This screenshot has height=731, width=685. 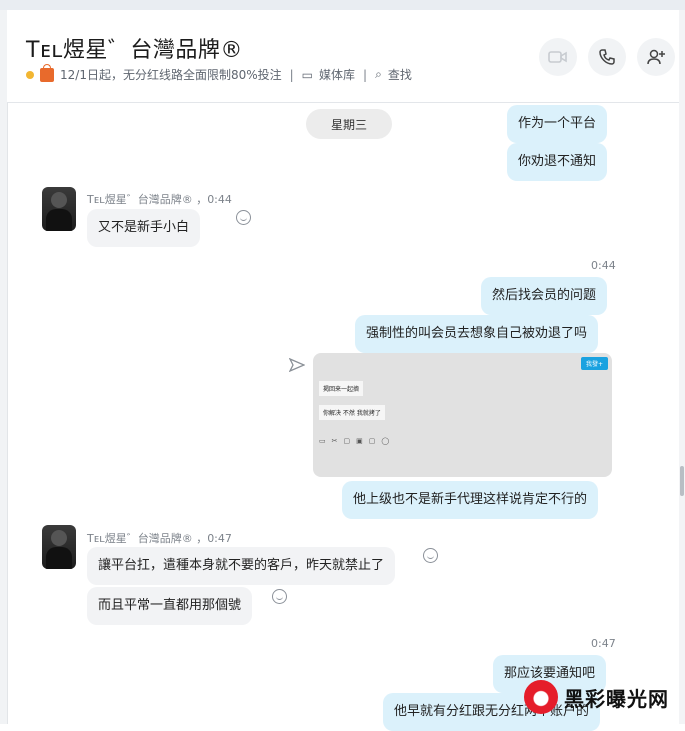 What do you see at coordinates (159, 538) in the screenshot?
I see `sender-name-time: Tᴇʟ煜星゛台灣品牌® ，0:47` at bounding box center [159, 538].